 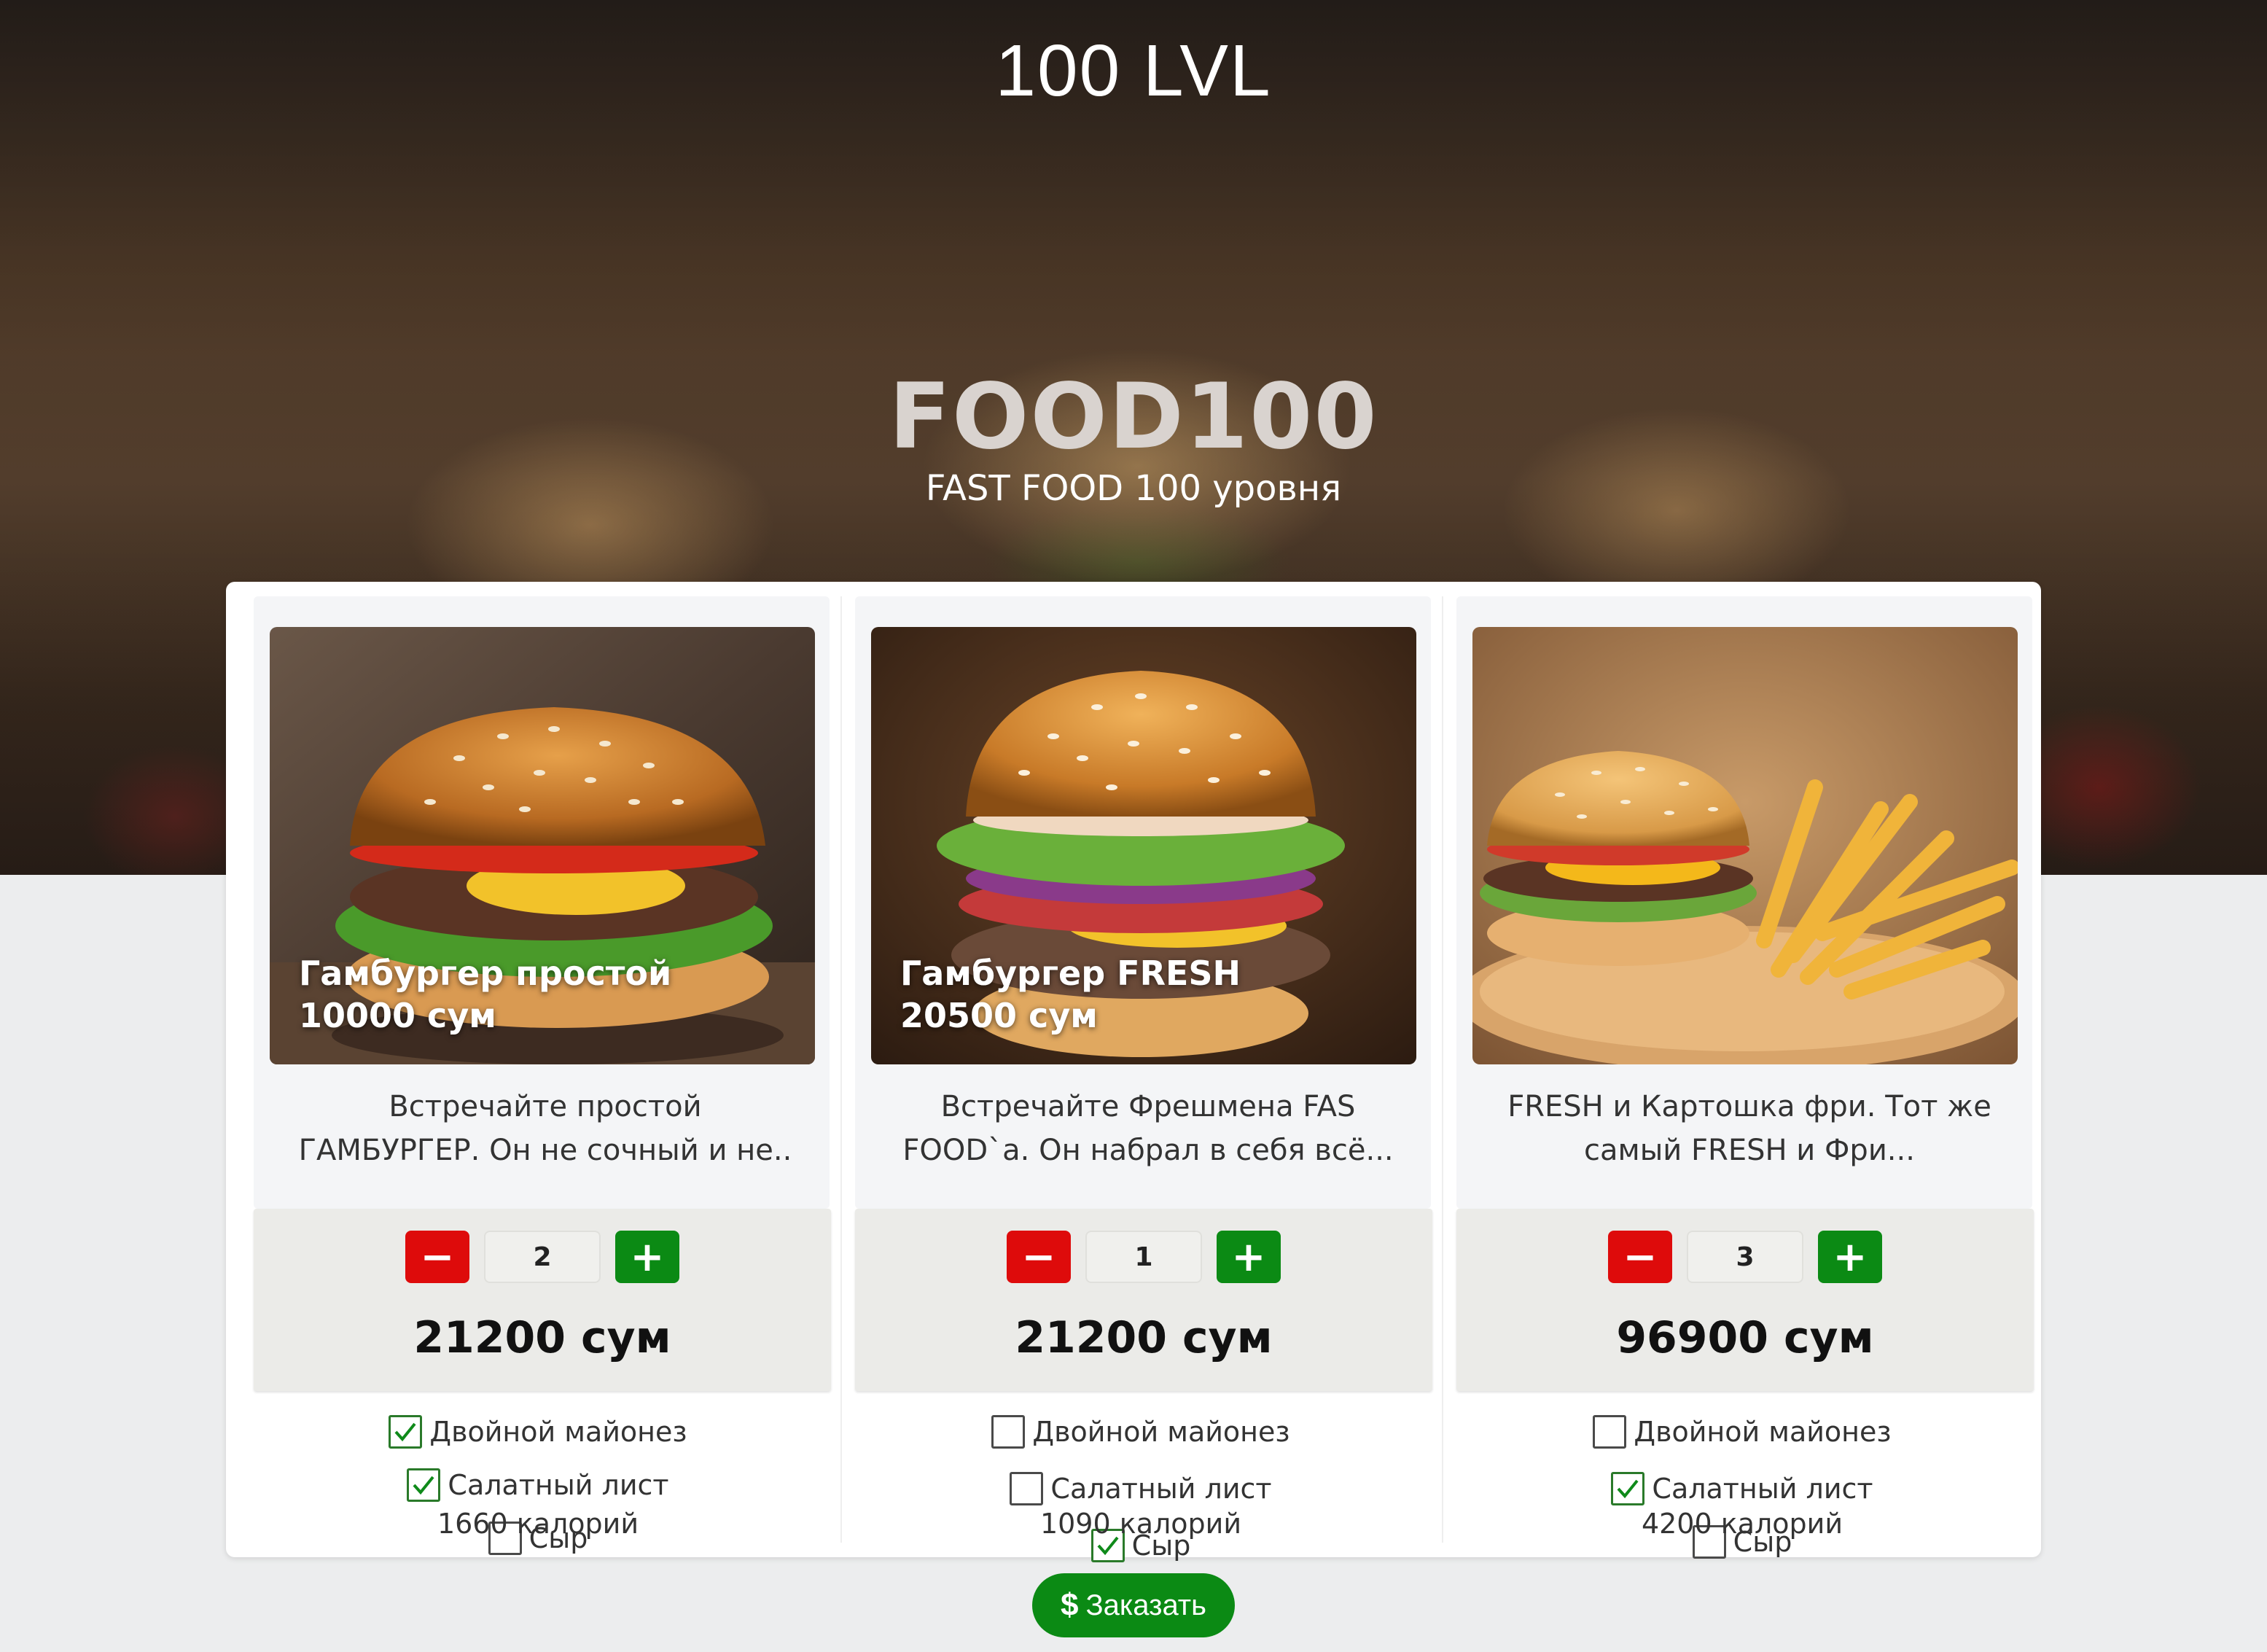 I want to click on quantity-stepper: − 3 +, so click(x=1745, y=1257).